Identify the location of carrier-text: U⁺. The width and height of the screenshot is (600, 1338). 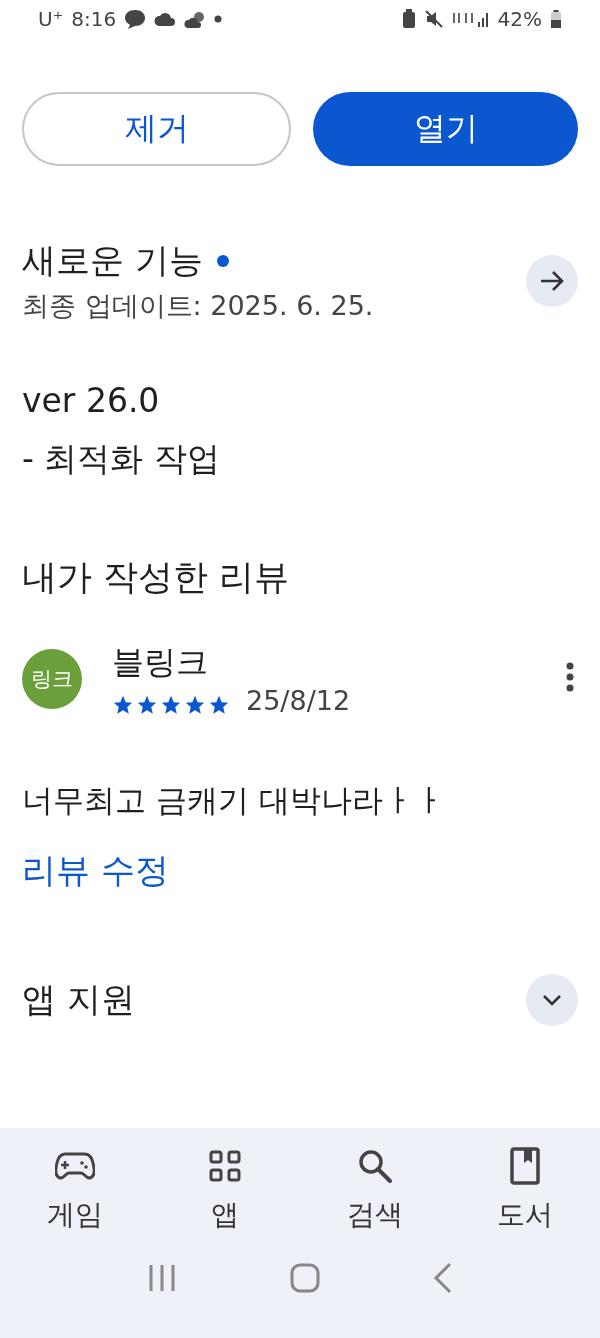
(51, 19).